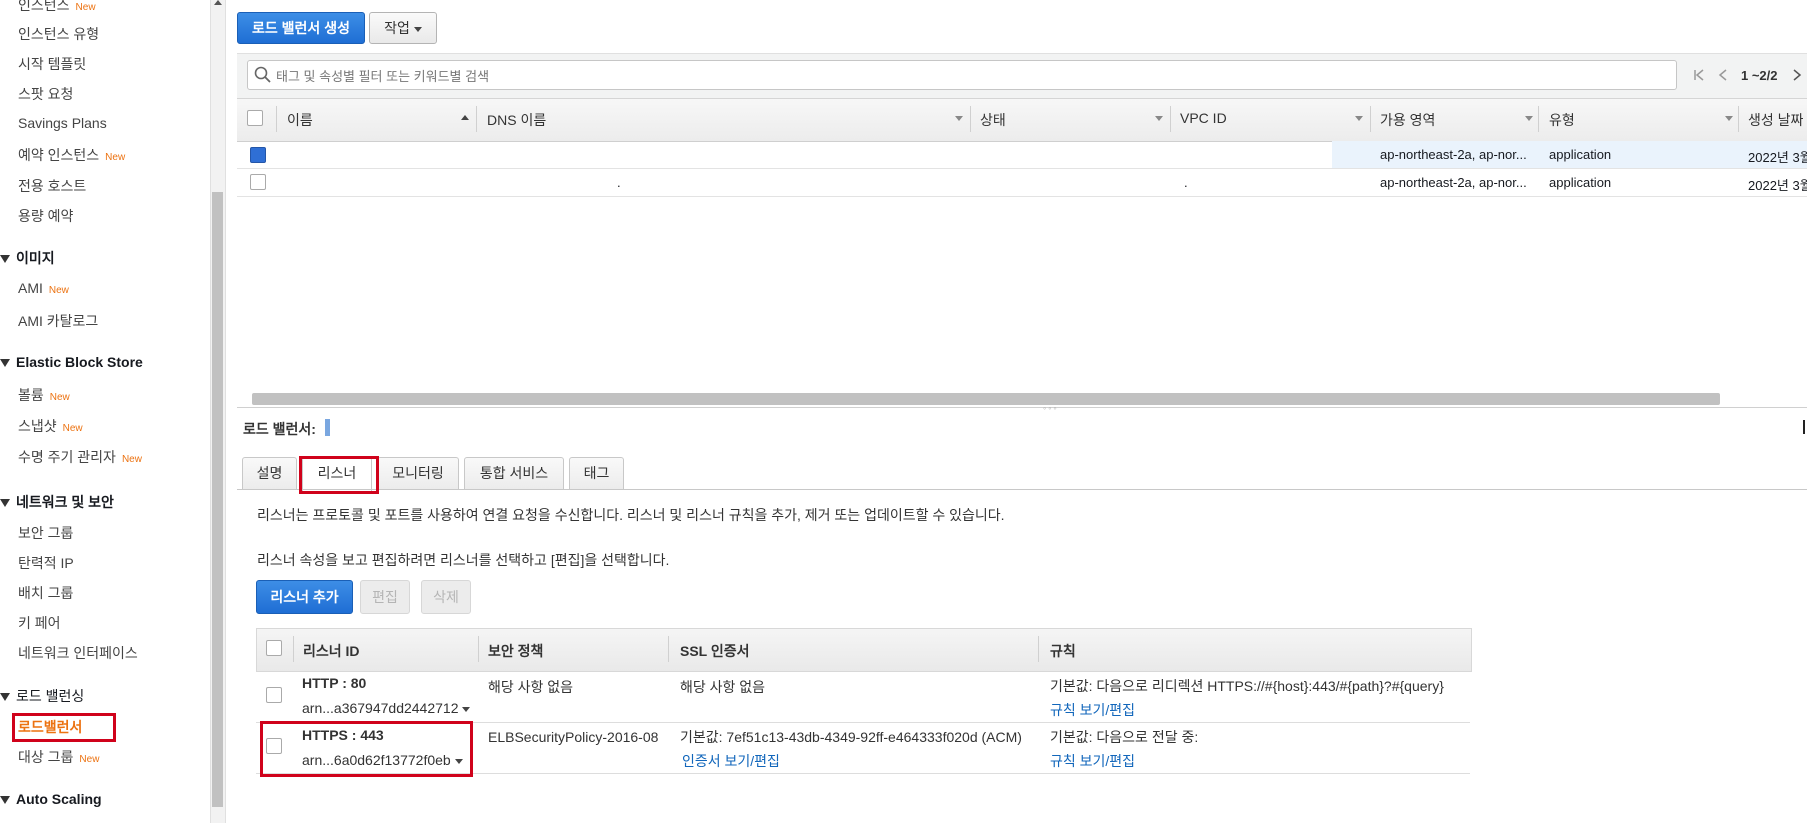  I want to click on sidebar-item-dedicated-hosts: 전용 호스트, so click(52, 186).